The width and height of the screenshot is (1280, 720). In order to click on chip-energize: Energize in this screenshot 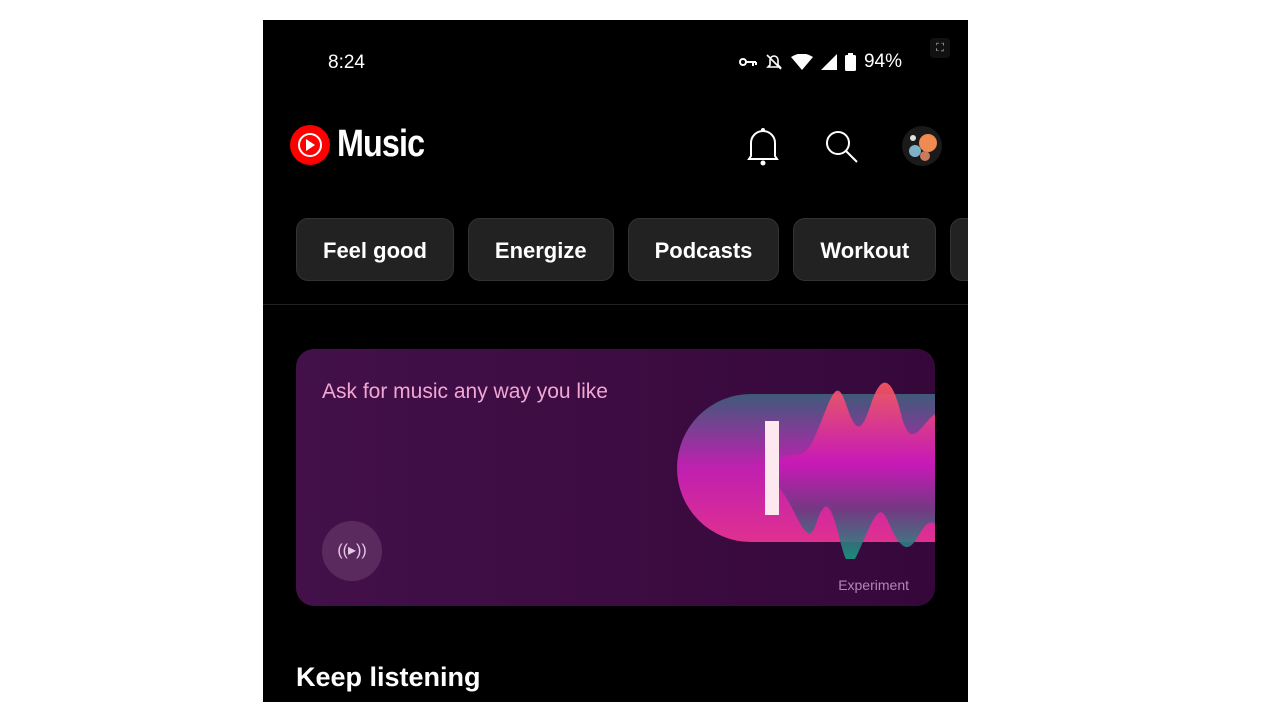, I will do `click(540, 249)`.